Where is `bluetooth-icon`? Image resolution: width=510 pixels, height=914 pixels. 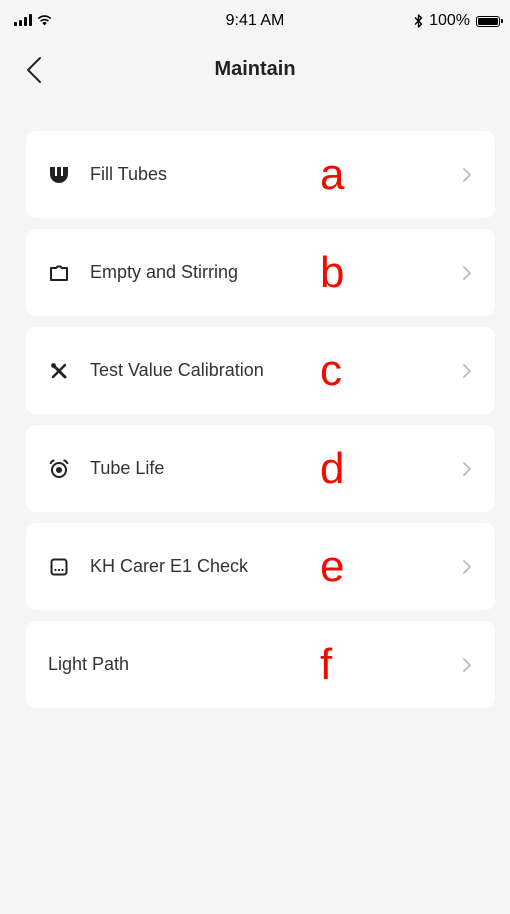 bluetooth-icon is located at coordinates (418, 21).